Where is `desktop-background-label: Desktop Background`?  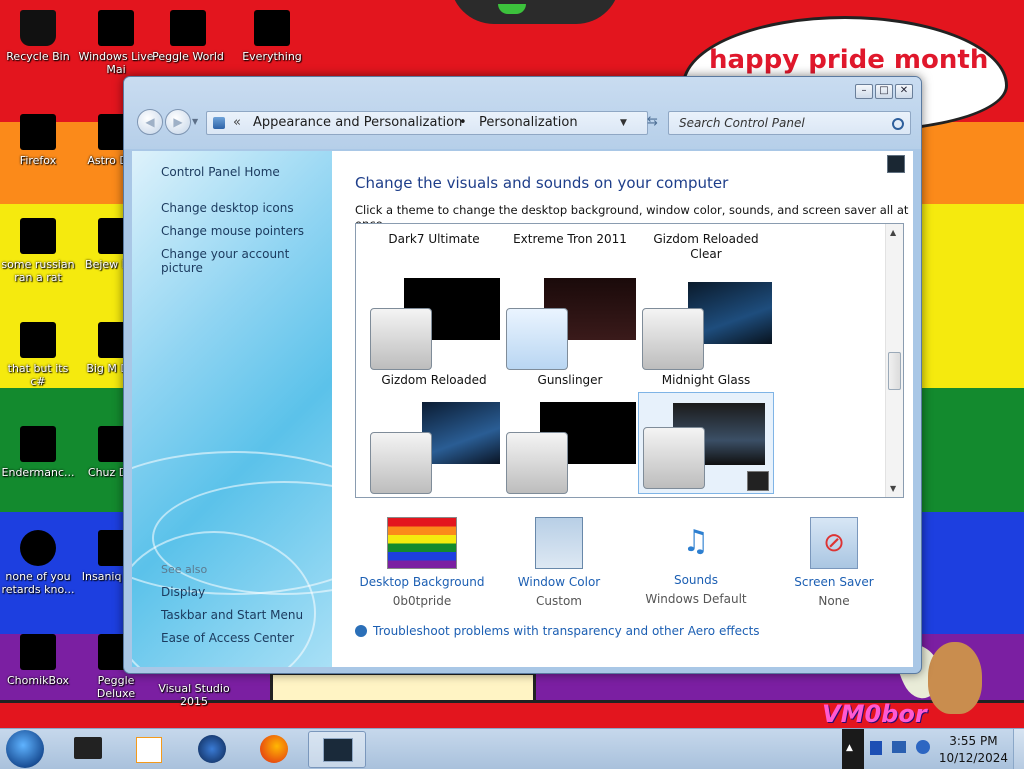 desktop-background-label: Desktop Background is located at coordinates (422, 582).